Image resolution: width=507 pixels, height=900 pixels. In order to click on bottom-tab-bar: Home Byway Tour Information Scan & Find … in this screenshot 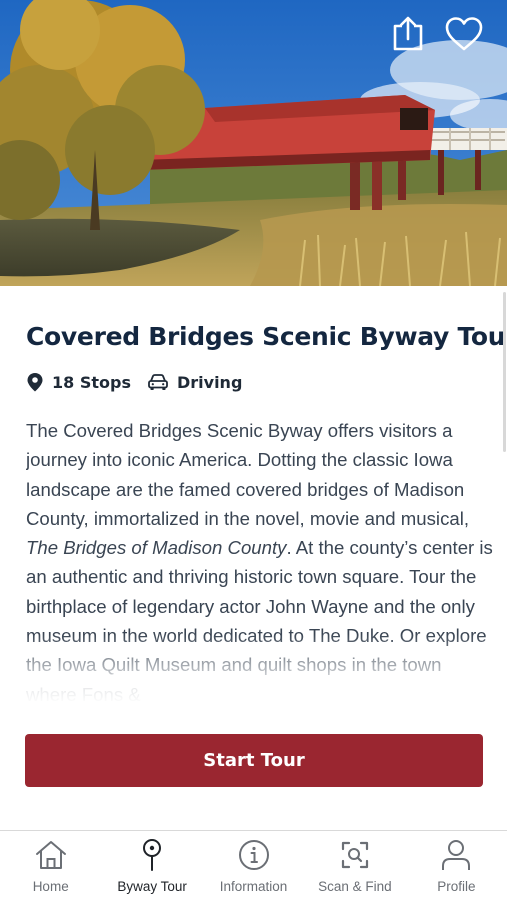, I will do `click(253, 865)`.